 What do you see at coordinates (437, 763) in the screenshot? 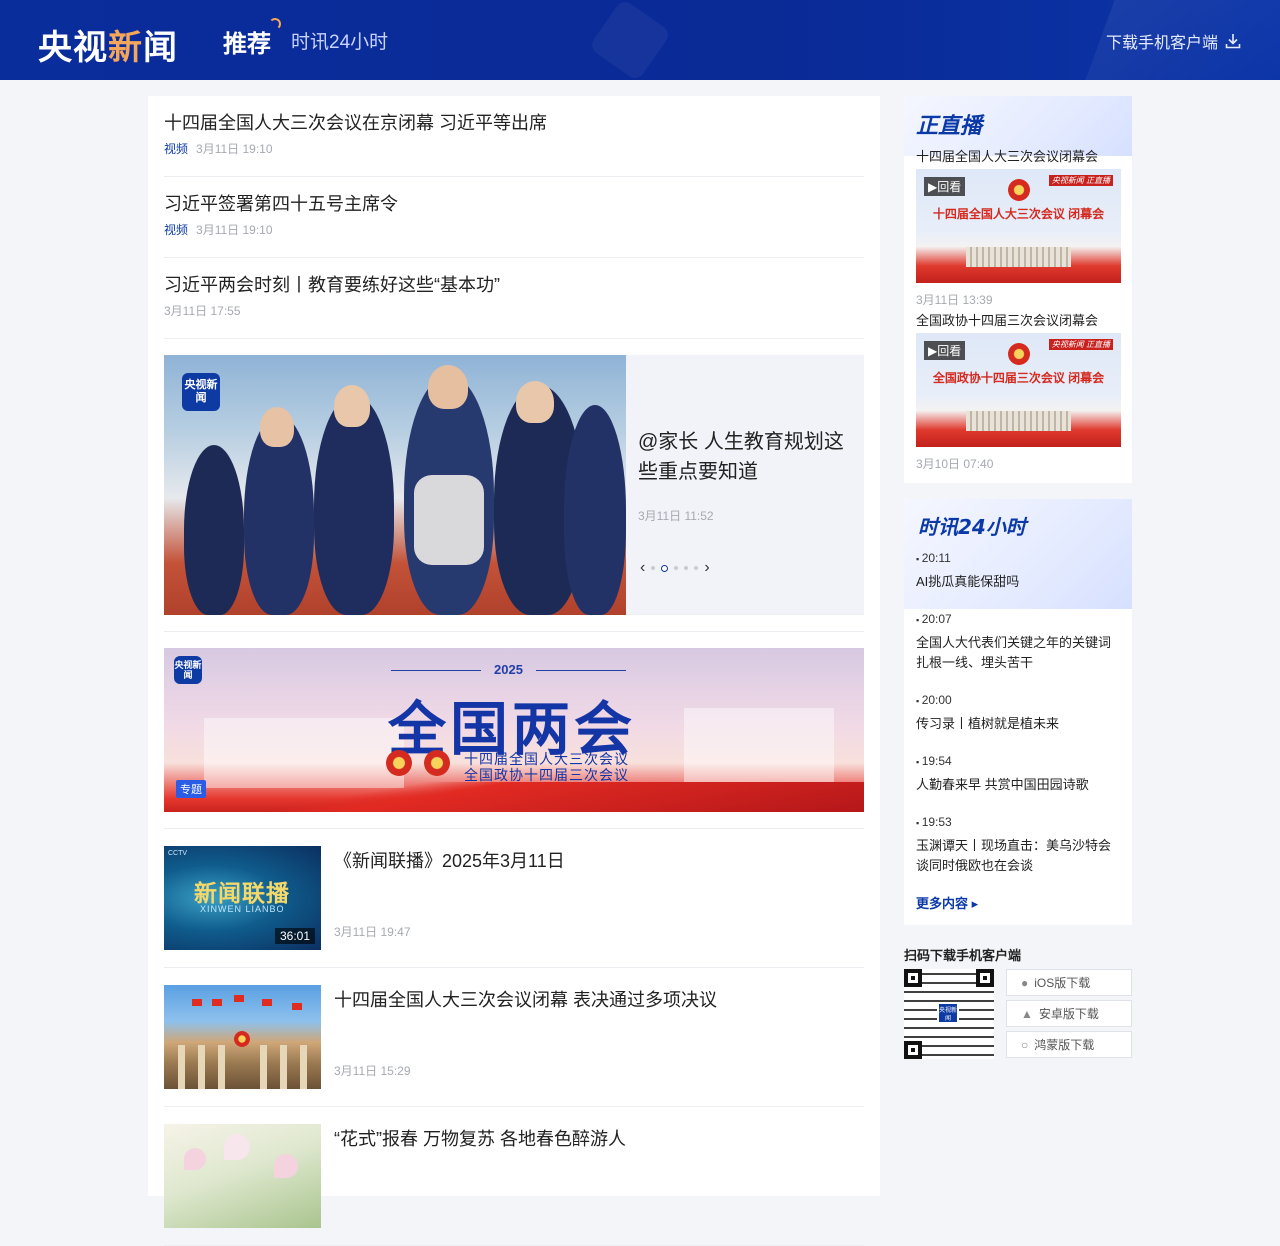
I see `cppcc-emblem-icon` at bounding box center [437, 763].